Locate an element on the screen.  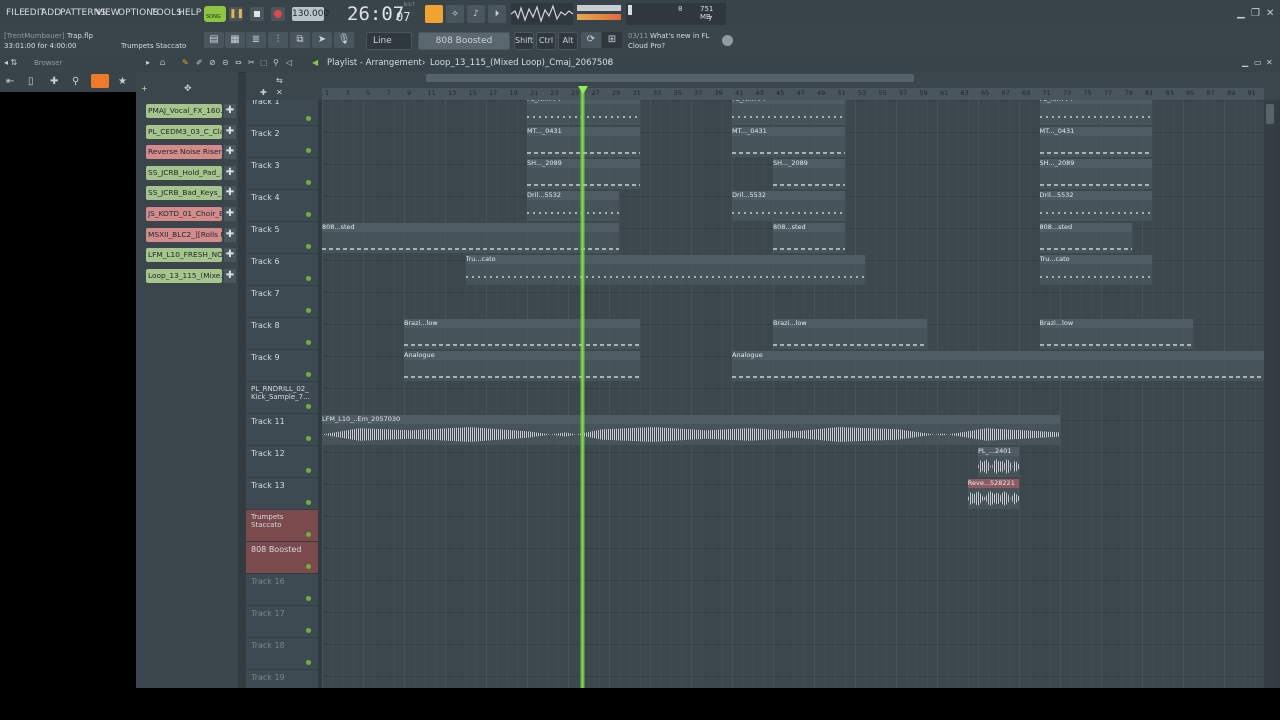
play-button: ❚❚ is located at coordinates (236, 14).